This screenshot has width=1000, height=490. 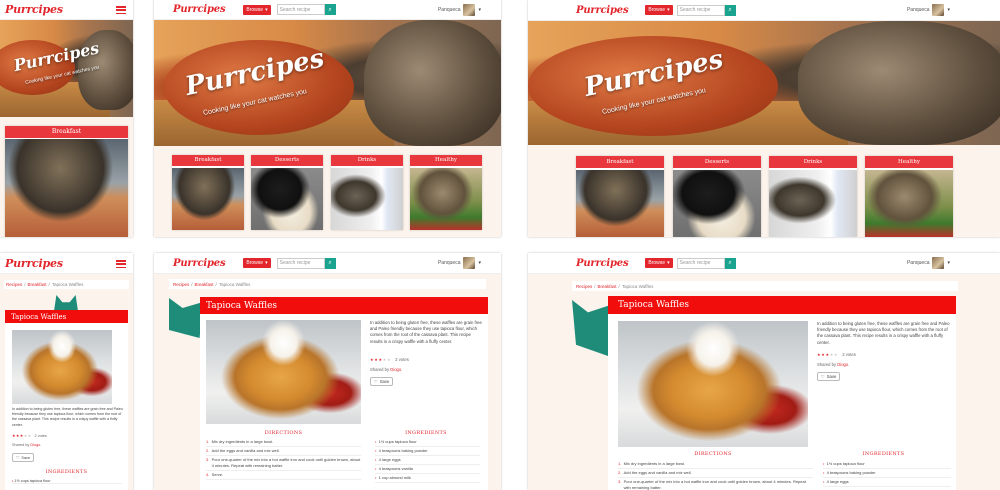 I want to click on rating-row: ★★★★★ 2 votes, so click(x=29, y=436).